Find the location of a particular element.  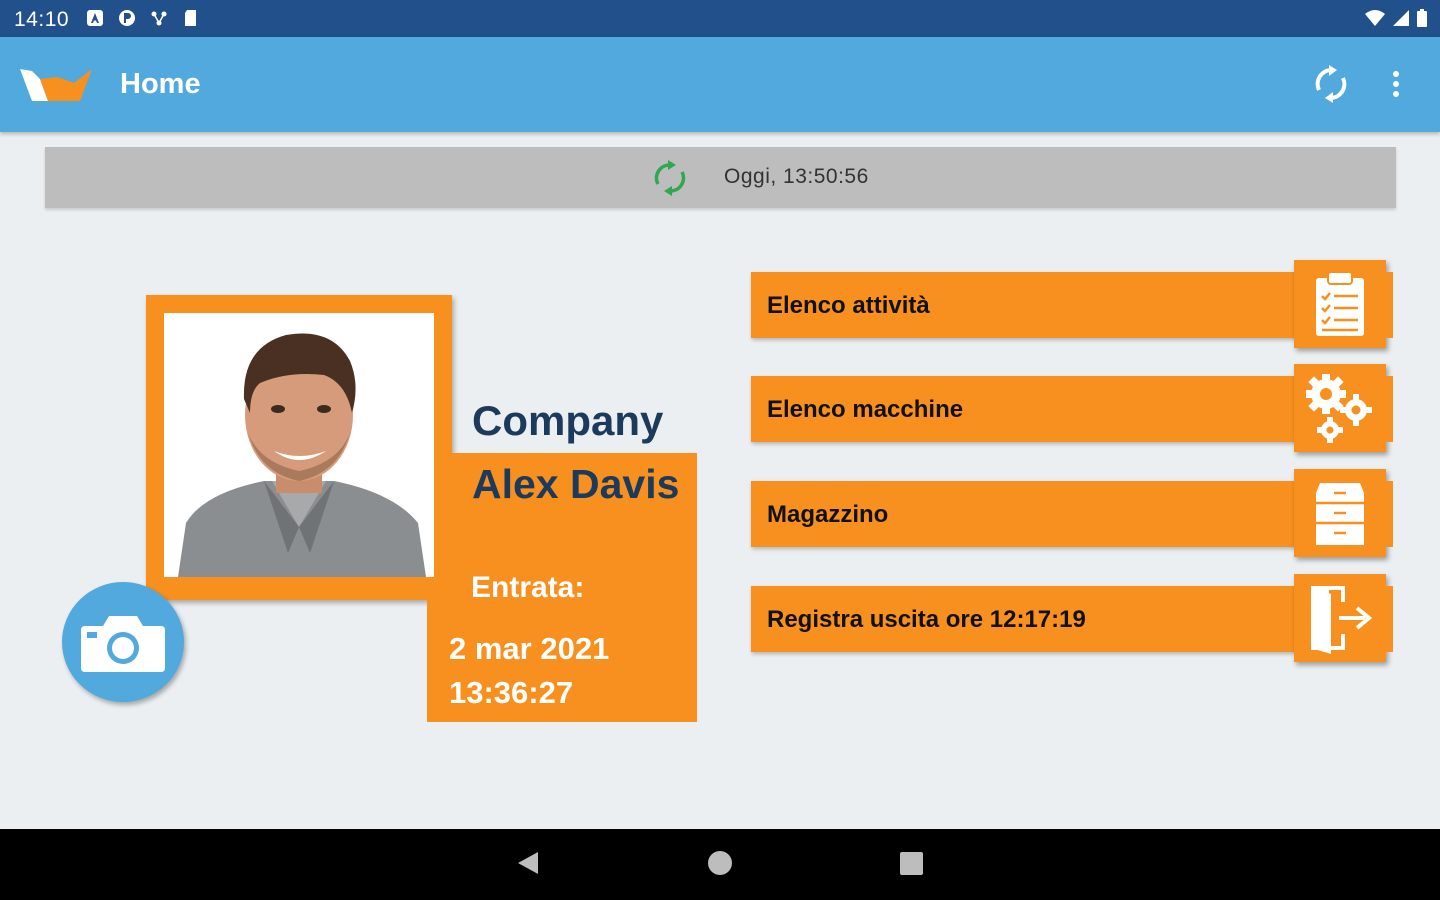

menu-bar: Registra uscita ore 12:17:19 is located at coordinates (1026, 619).